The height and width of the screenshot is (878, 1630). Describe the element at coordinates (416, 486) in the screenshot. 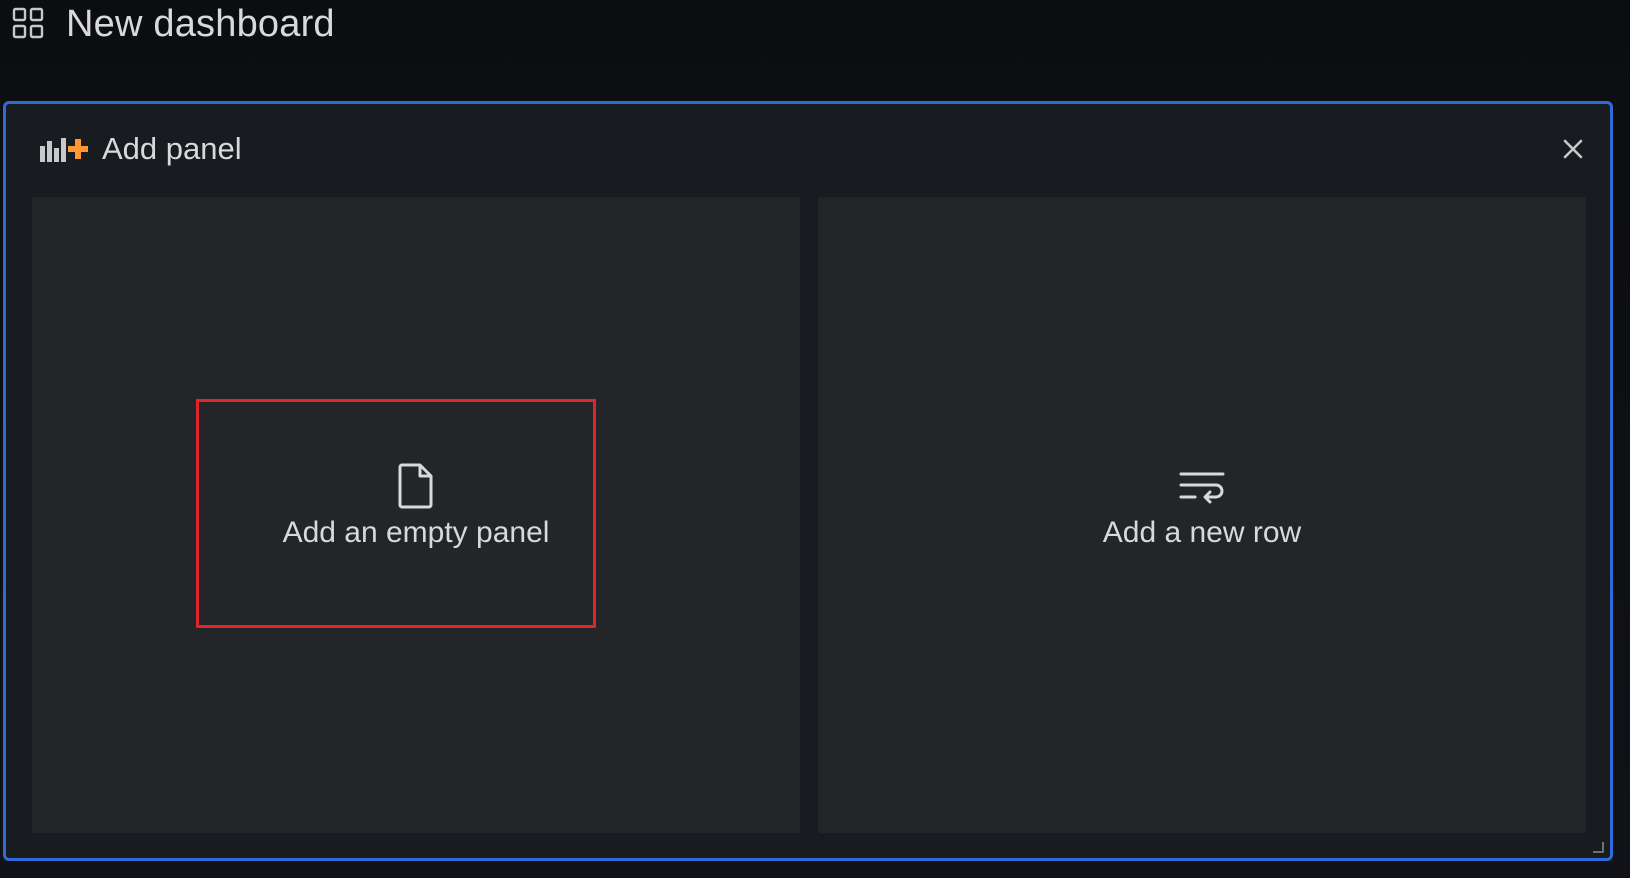

I see `file-icon` at that location.